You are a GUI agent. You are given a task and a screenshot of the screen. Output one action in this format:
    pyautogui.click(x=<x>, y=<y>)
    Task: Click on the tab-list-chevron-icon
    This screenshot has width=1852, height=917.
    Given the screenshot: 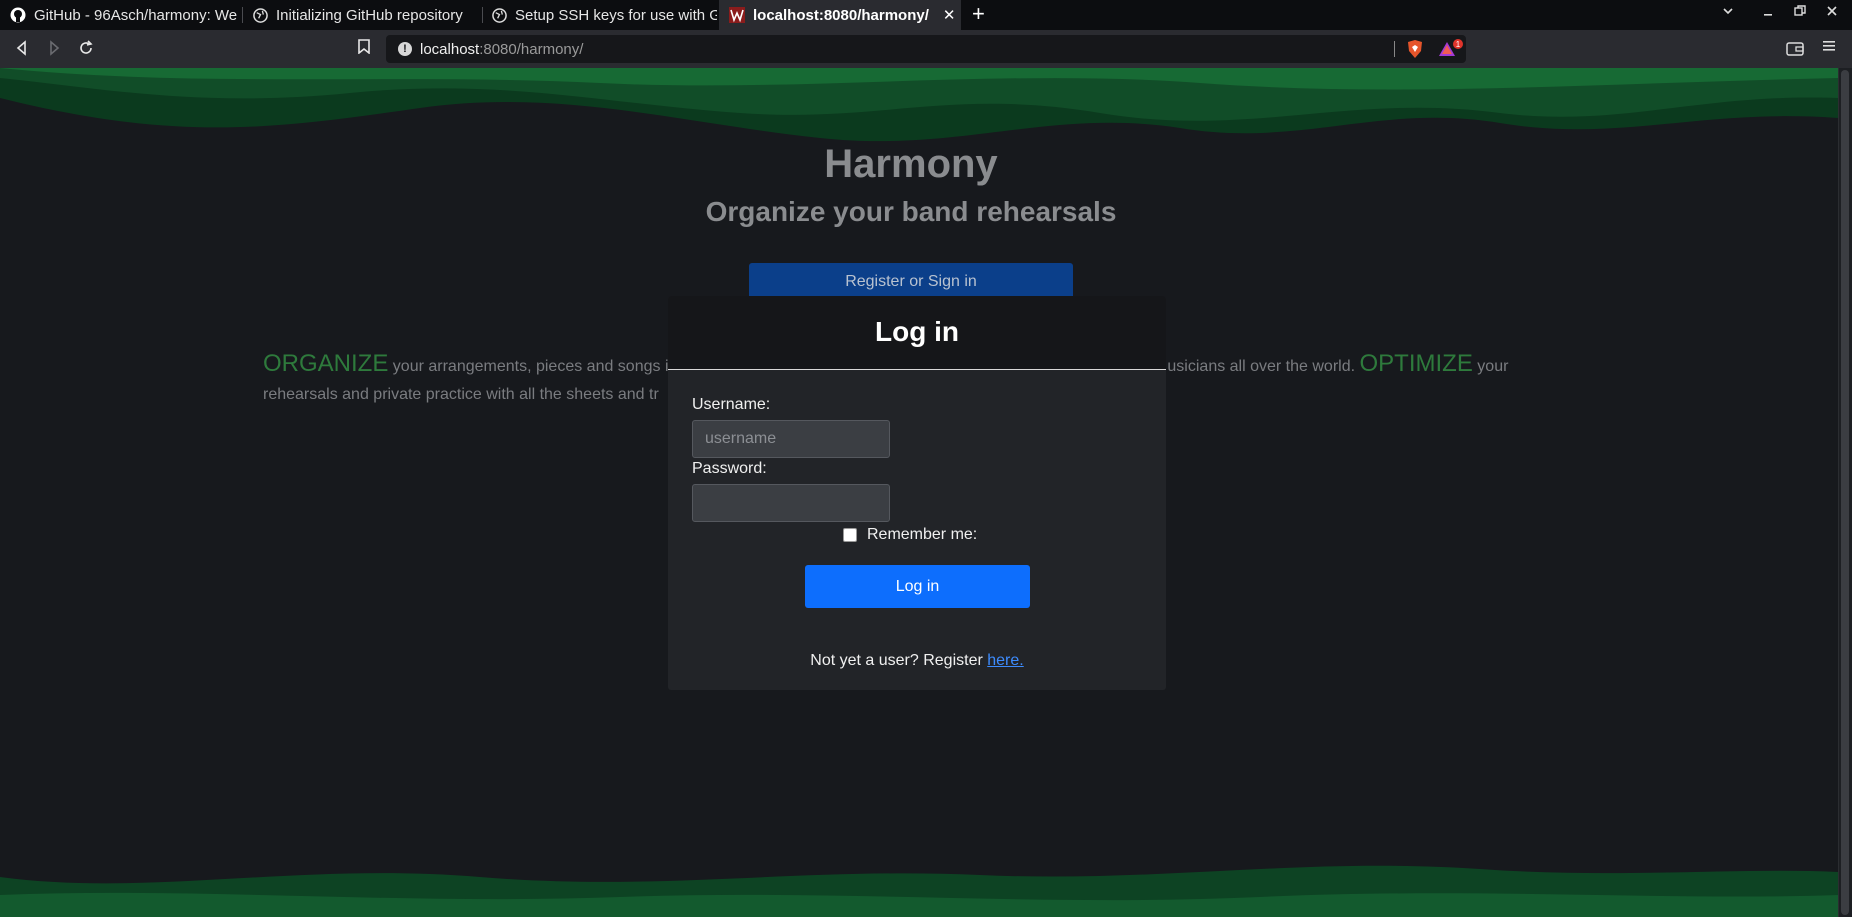 What is the action you would take?
    pyautogui.click(x=1728, y=12)
    